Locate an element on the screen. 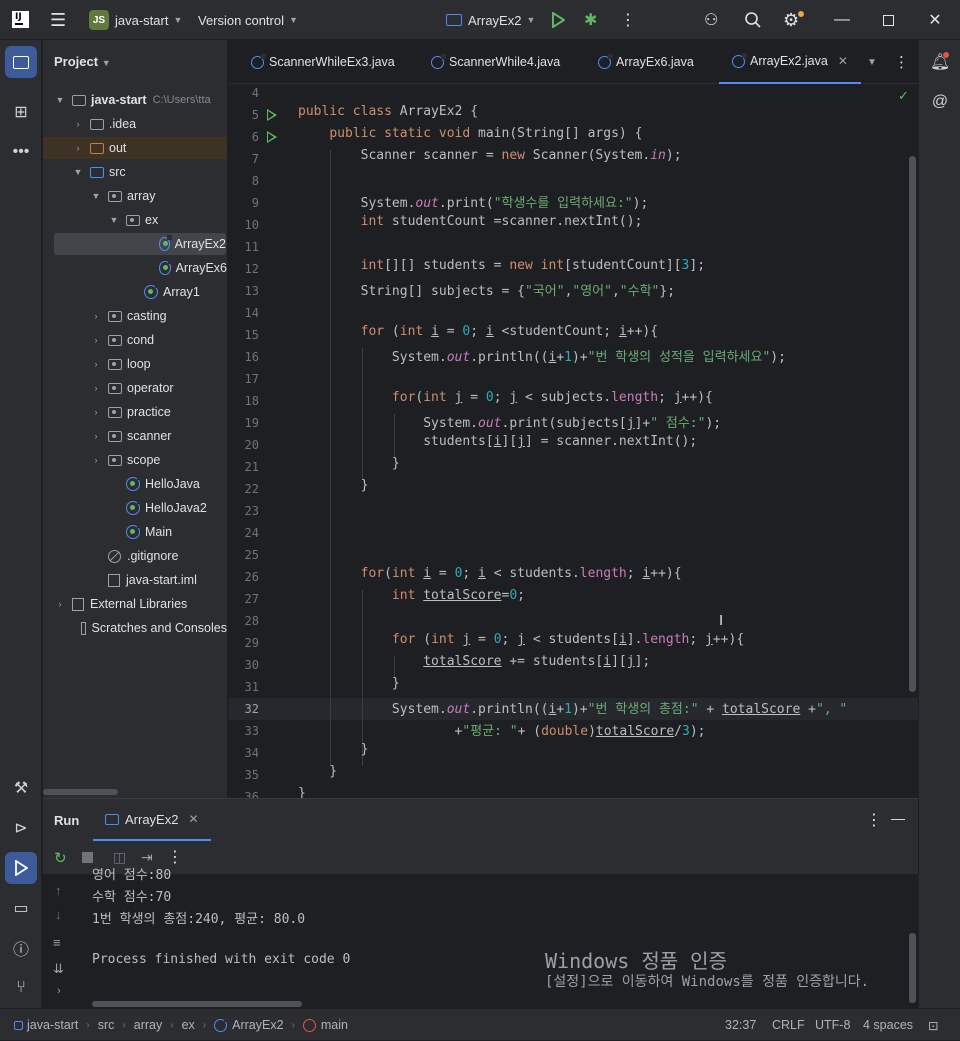 The image size is (960, 1041). indent-setting: 4 spaces is located at coordinates (888, 1025).